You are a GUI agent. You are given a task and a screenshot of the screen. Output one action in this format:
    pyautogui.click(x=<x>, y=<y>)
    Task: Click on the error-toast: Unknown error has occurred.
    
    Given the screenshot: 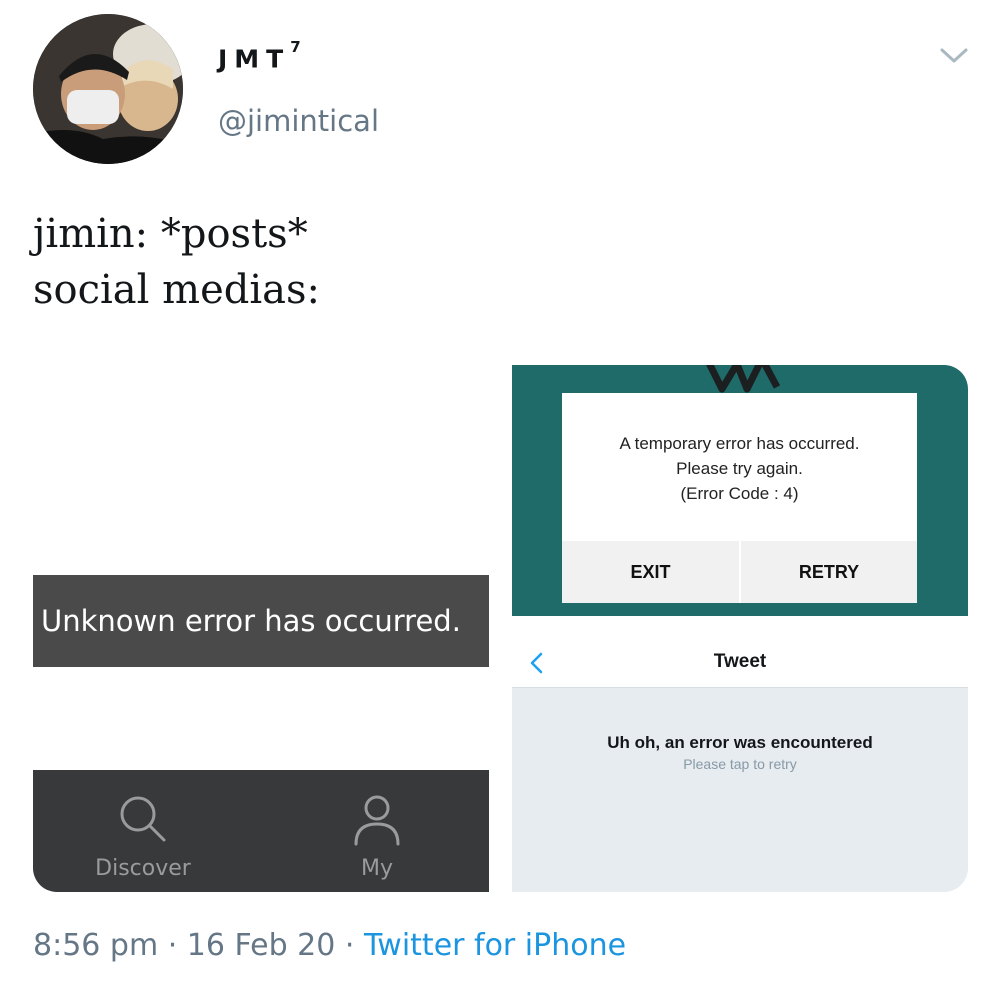 What is the action you would take?
    pyautogui.click(x=261, y=621)
    